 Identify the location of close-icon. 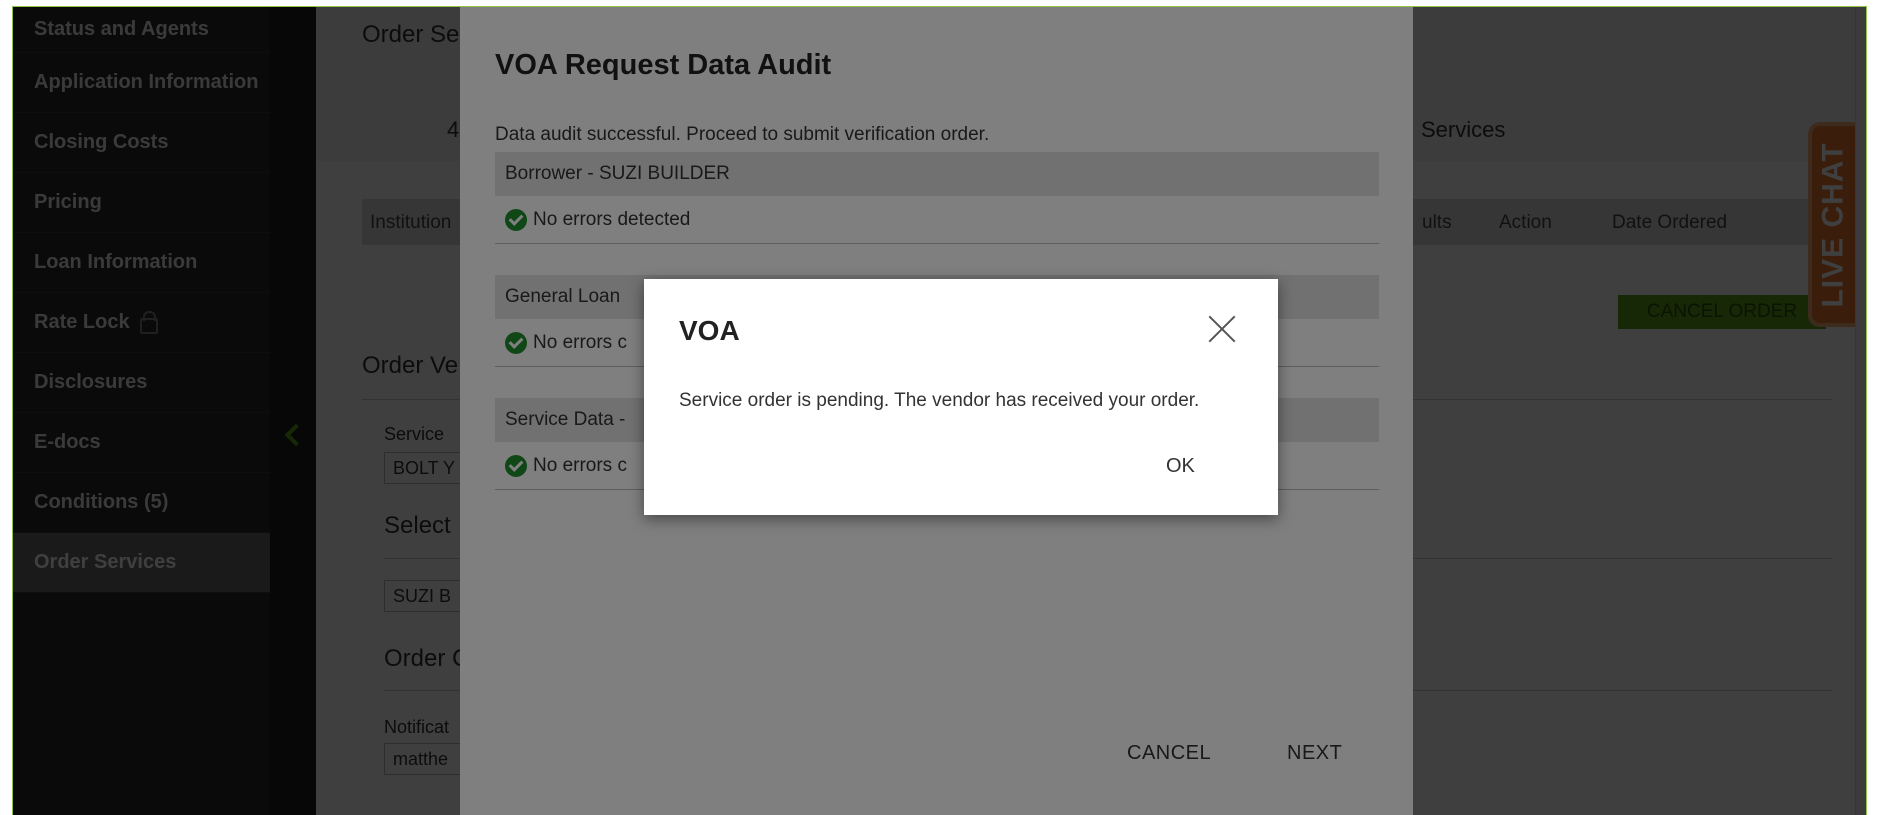
(1222, 328).